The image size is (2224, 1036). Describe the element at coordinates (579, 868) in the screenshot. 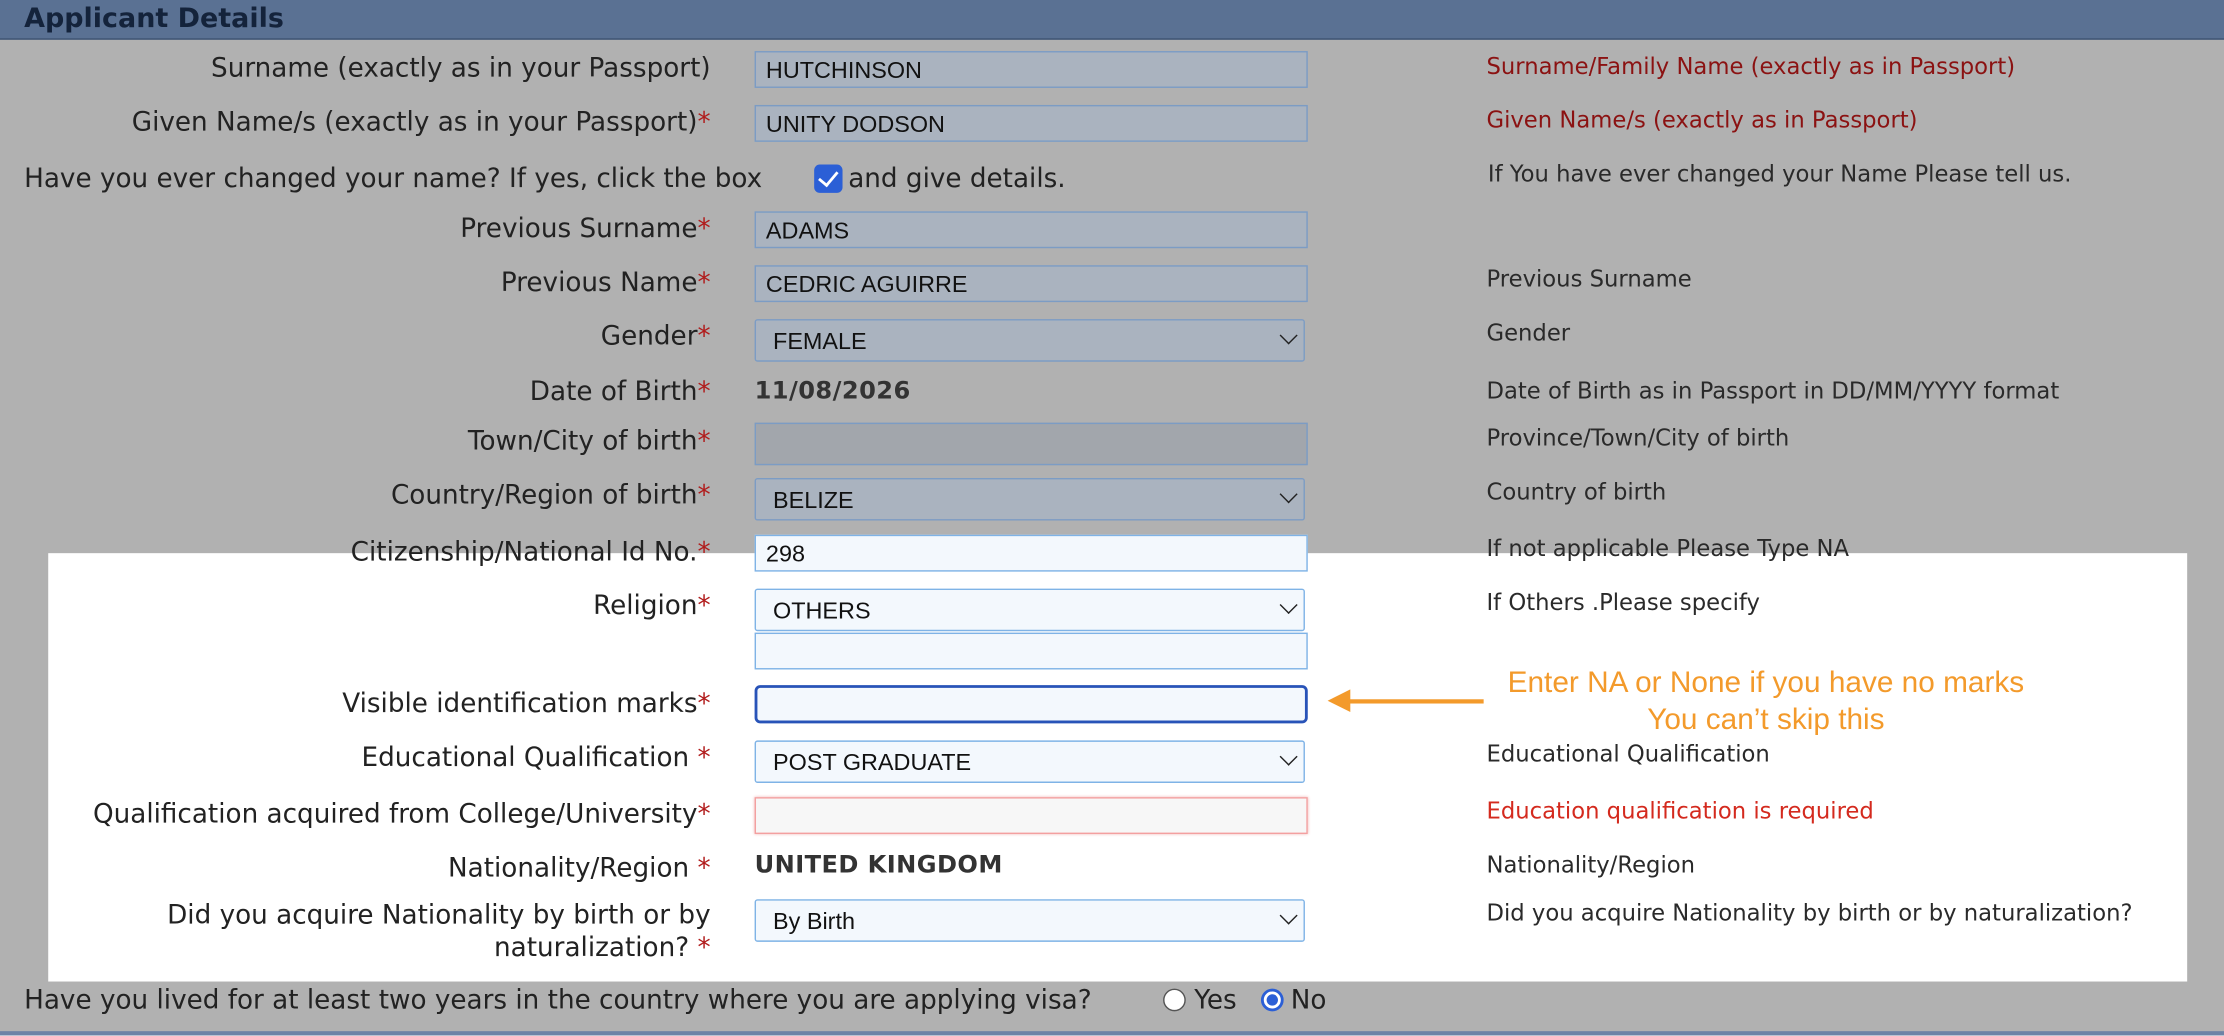

I see `nationality-label: Nationality/Region *` at that location.